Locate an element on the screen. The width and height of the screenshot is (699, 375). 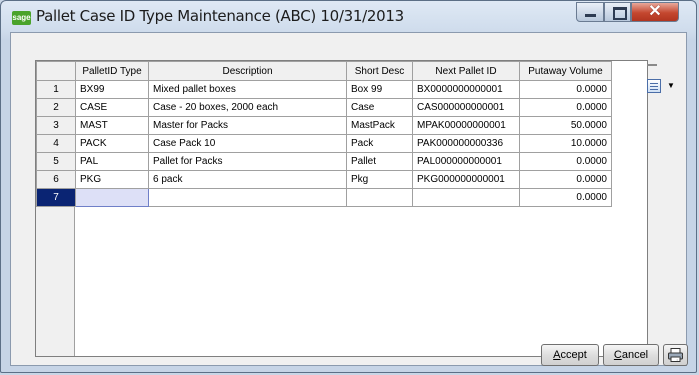
col-header-next-pallet-id: Next Pallet ID is located at coordinates (466, 71).